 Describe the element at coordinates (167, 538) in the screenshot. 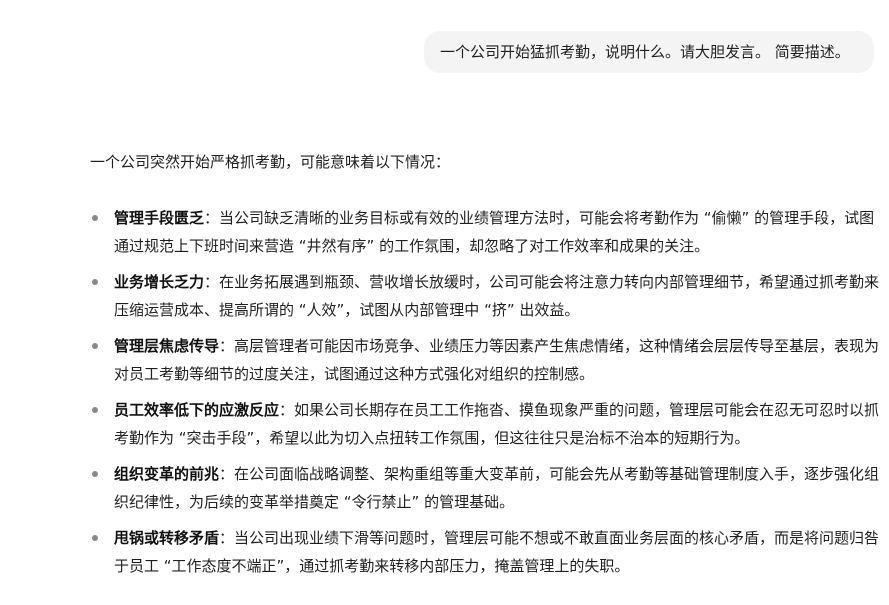

I see `list-item-title: 甩锅或转移矛盾` at that location.